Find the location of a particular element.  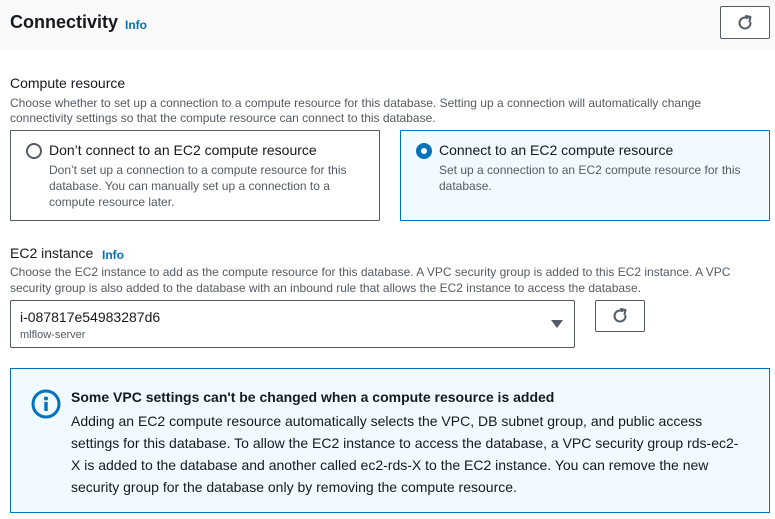

ec2-instance-name: mlflow-server is located at coordinates (53, 335).